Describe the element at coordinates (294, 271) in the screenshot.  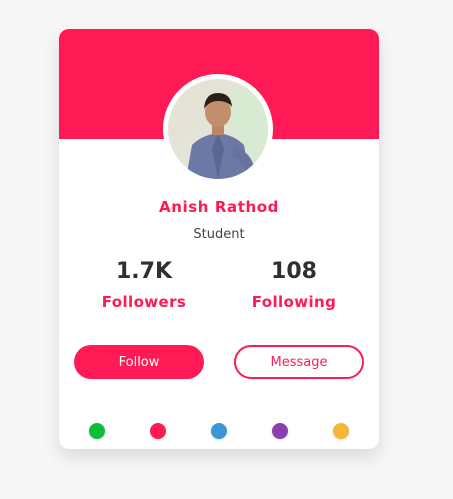
I see `following-count: 108` at that location.